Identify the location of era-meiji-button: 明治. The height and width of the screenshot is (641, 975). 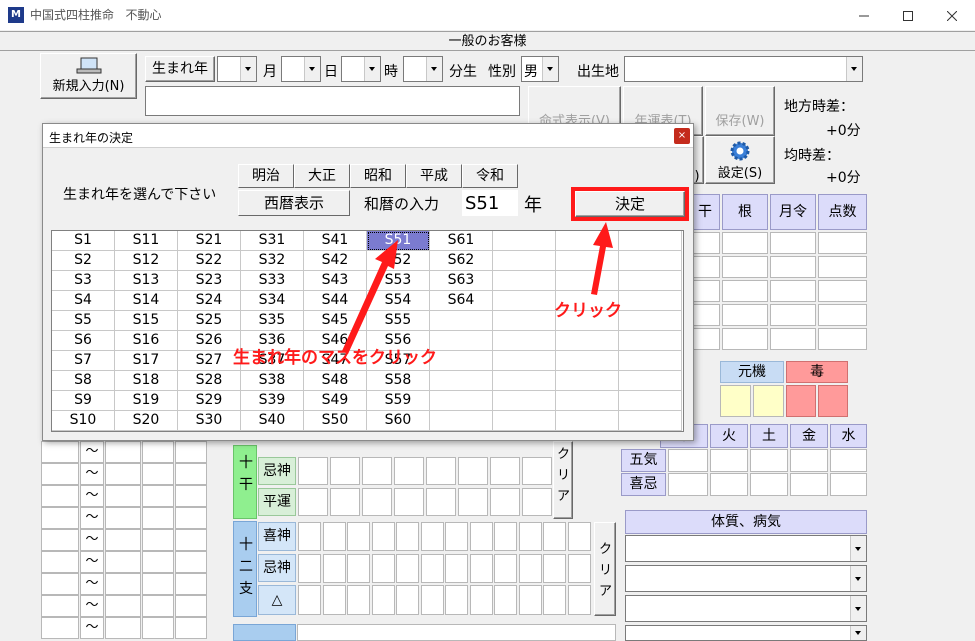
(266, 176).